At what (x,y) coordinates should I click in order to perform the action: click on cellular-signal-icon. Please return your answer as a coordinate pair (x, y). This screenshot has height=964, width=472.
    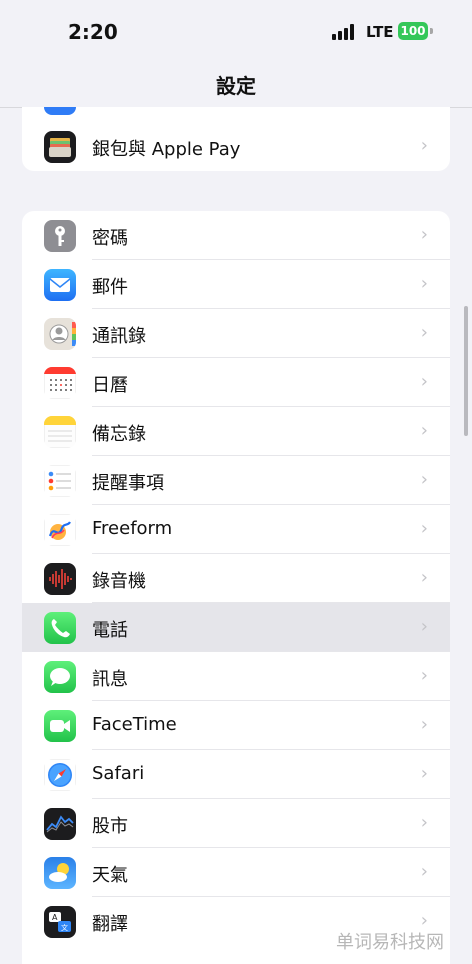
    Looking at the image, I should click on (344, 32).